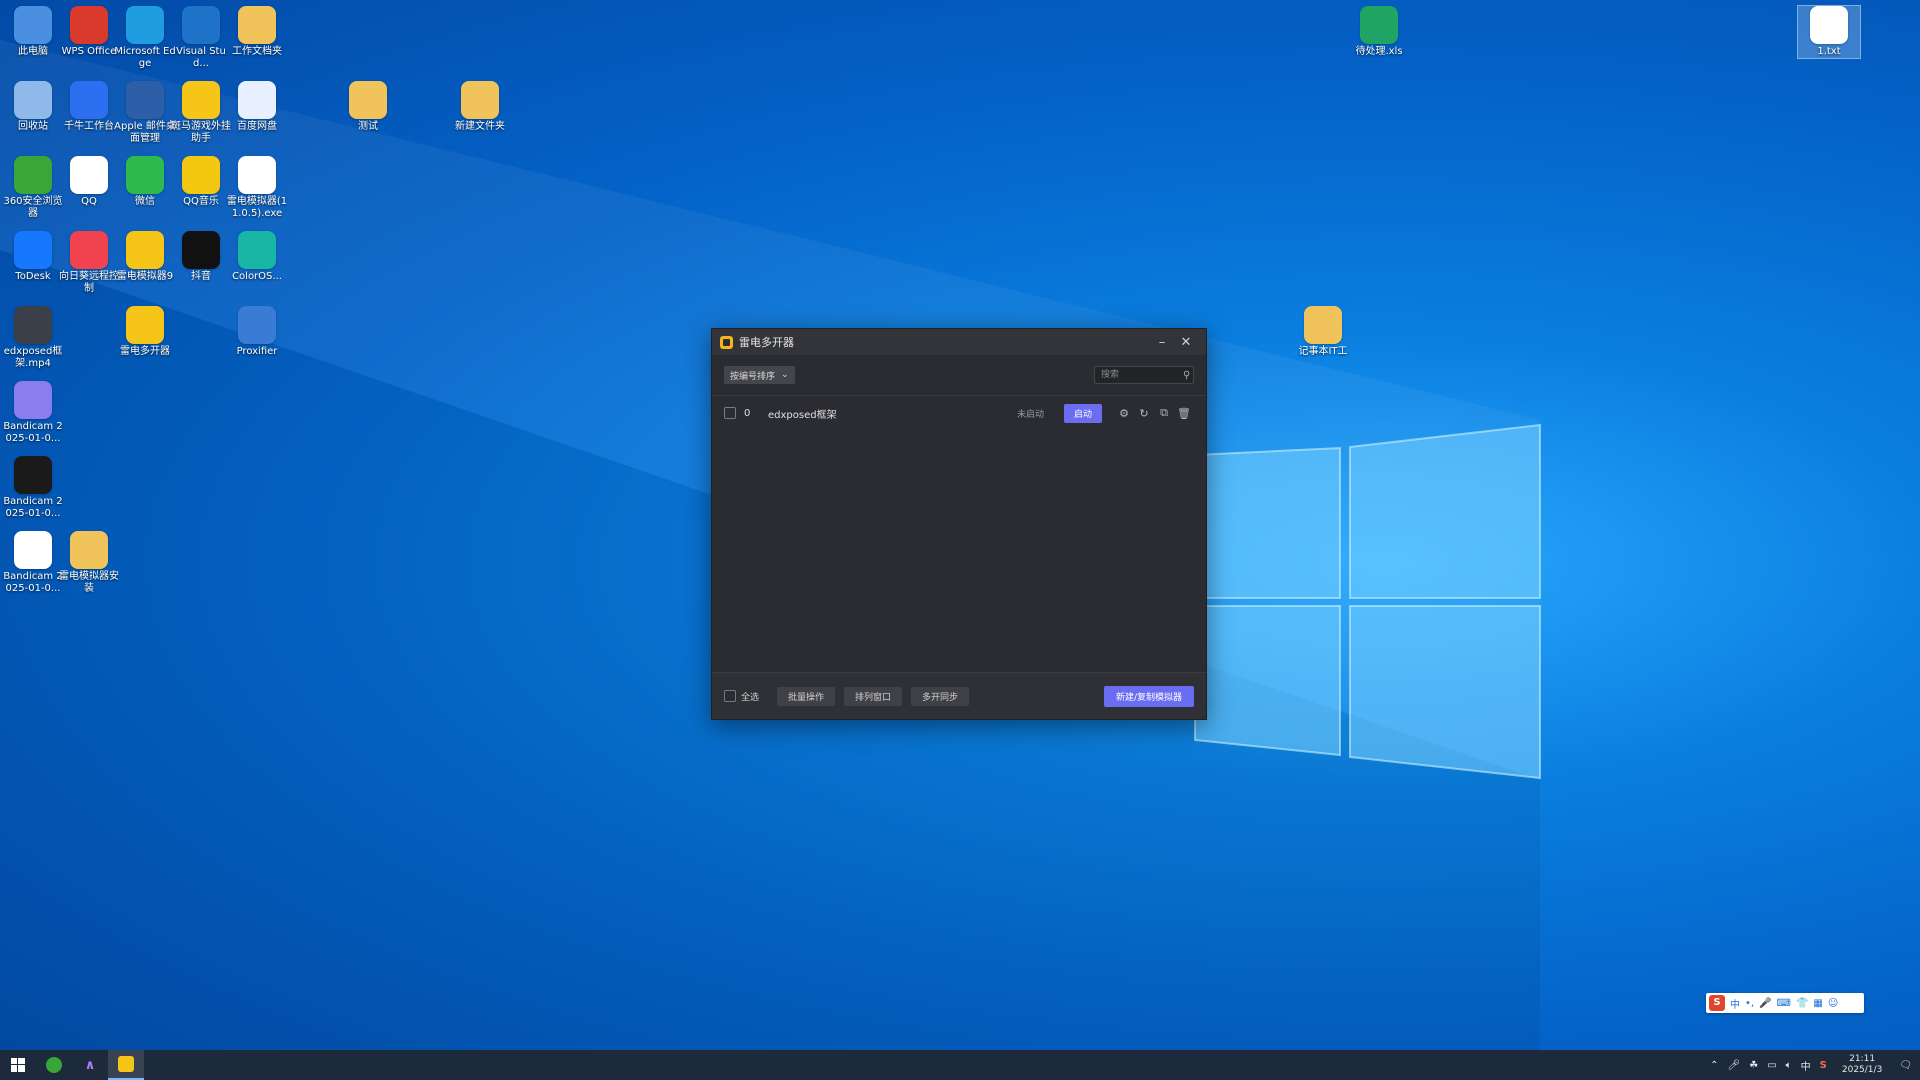 Image resolution: width=1920 pixels, height=1080 pixels. Describe the element at coordinates (1833, 1003) in the screenshot. I see `ime-emoji-icon: ☺` at that location.